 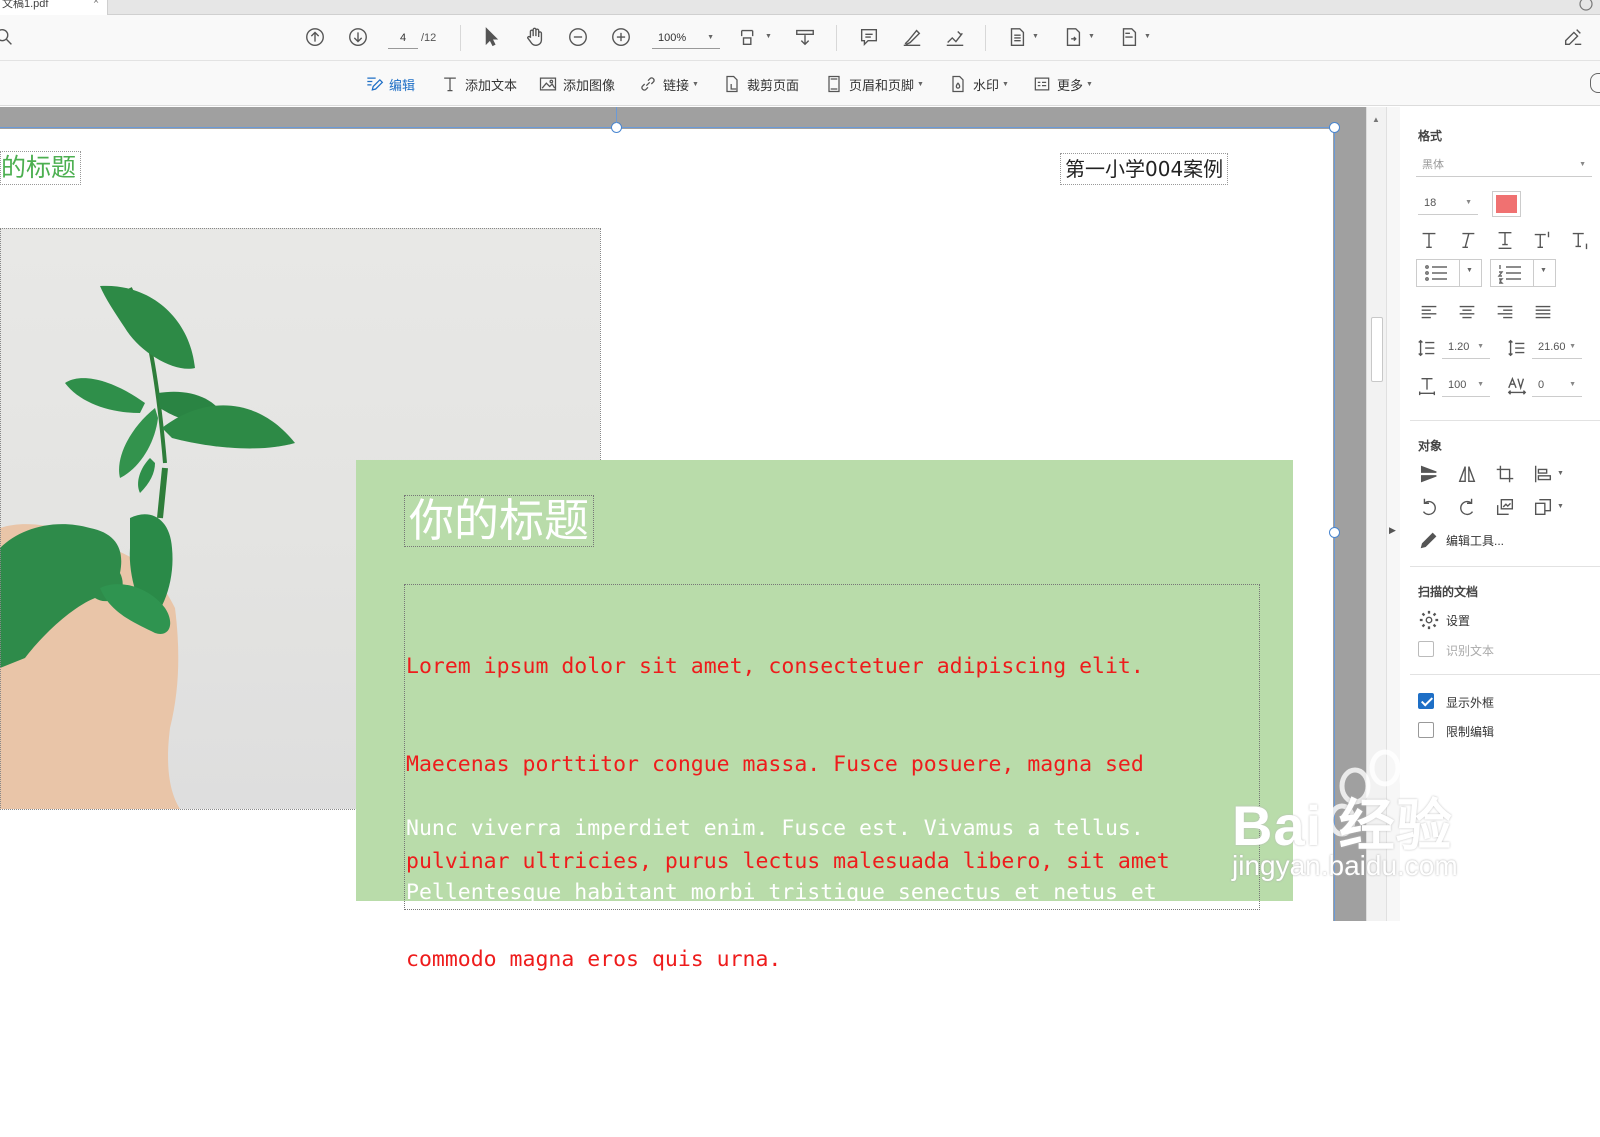 I want to click on text-style-underline-icon, so click(x=1505, y=240).